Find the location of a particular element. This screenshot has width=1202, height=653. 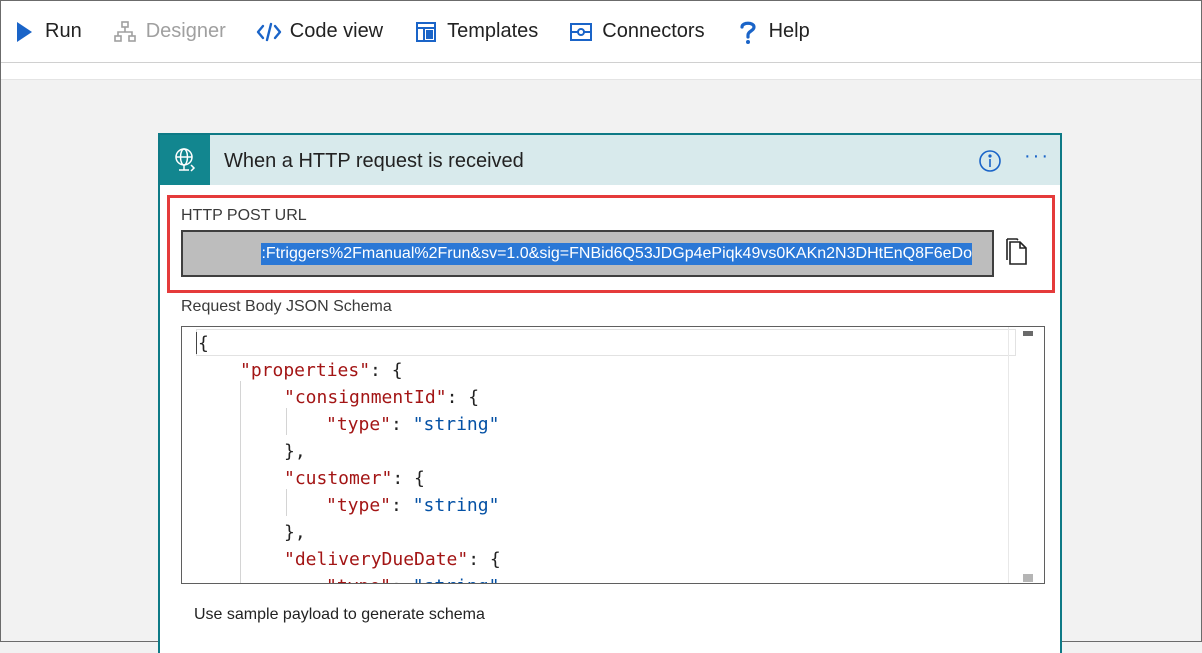

code-view-button: Code view is located at coordinates (319, 32).